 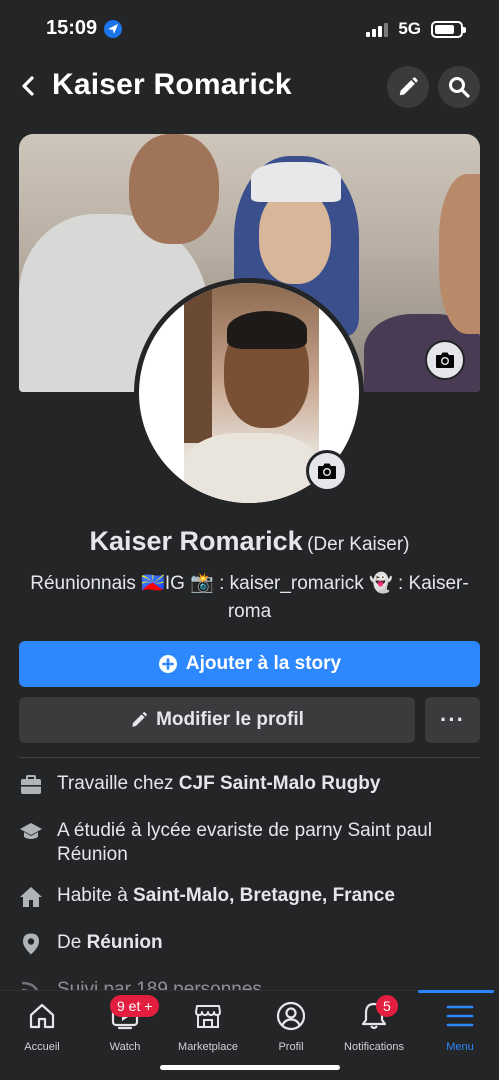 I want to click on divider, so click(x=249, y=757).